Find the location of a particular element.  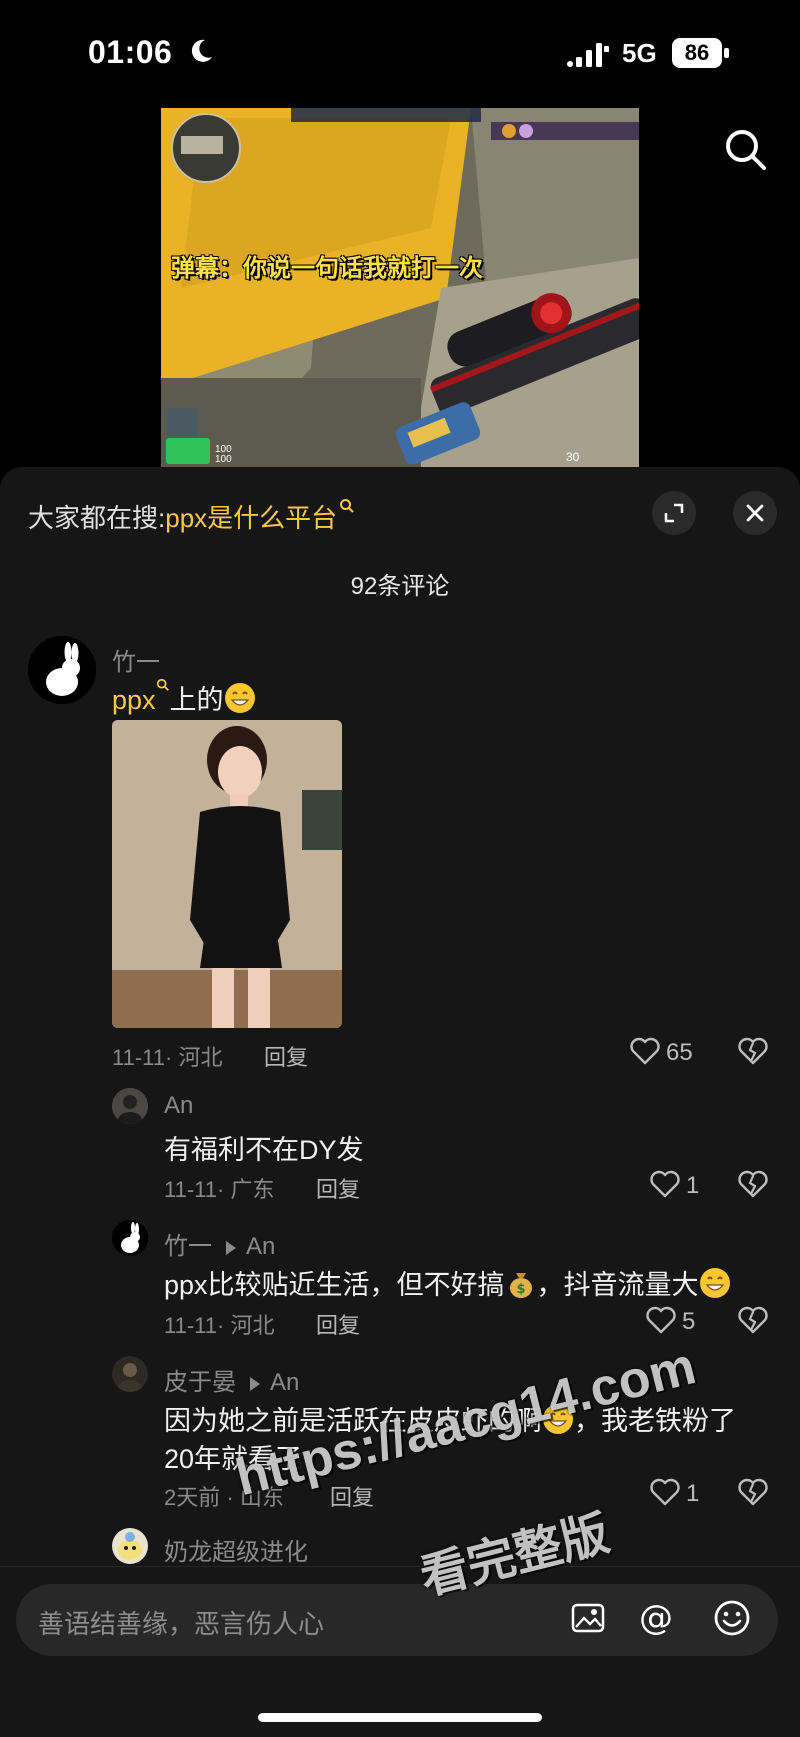

reply-meta: 11-11· 广东 is located at coordinates (219, 1189).